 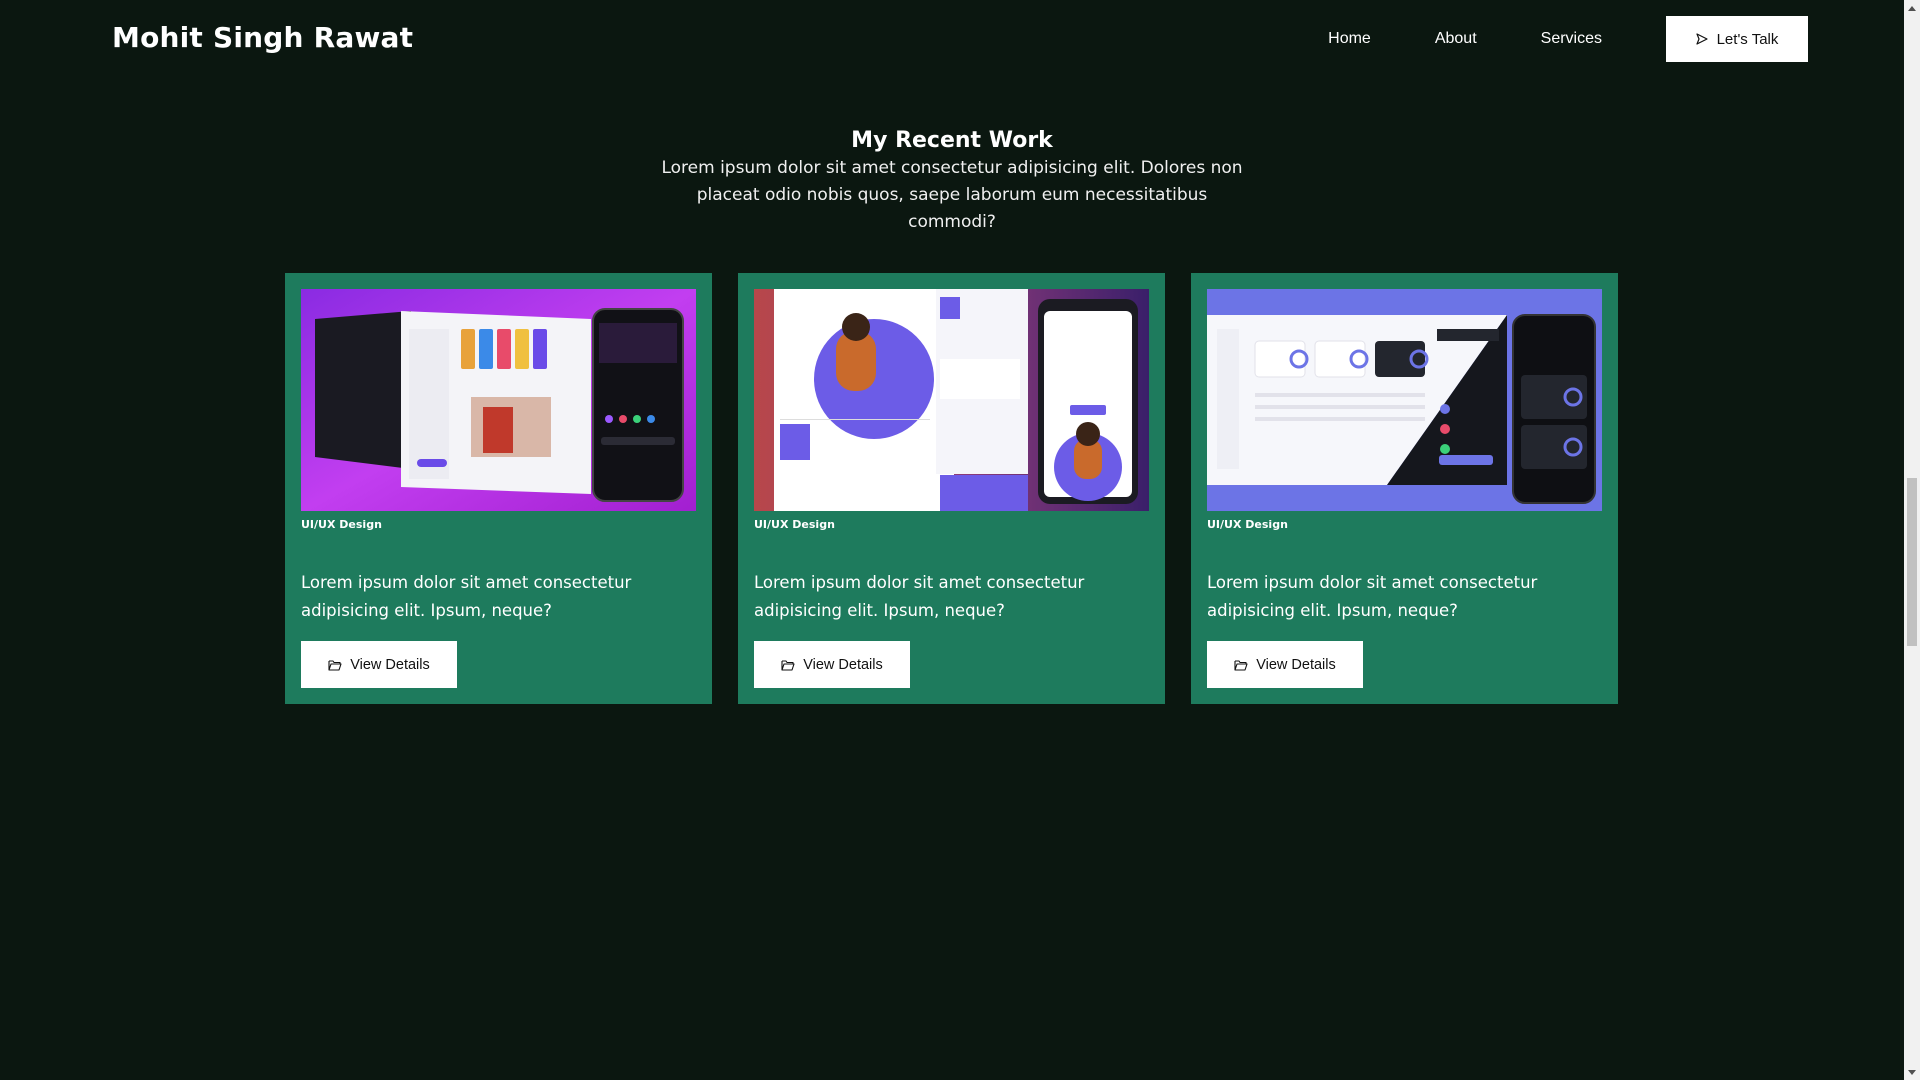 What do you see at coordinates (1912, 1072) in the screenshot?
I see `scroll-down-arrow-icon` at bounding box center [1912, 1072].